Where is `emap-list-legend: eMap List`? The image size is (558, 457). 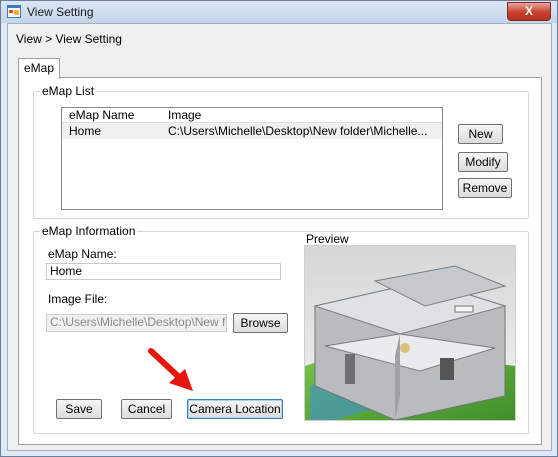 emap-list-legend: eMap List is located at coordinates (68, 91).